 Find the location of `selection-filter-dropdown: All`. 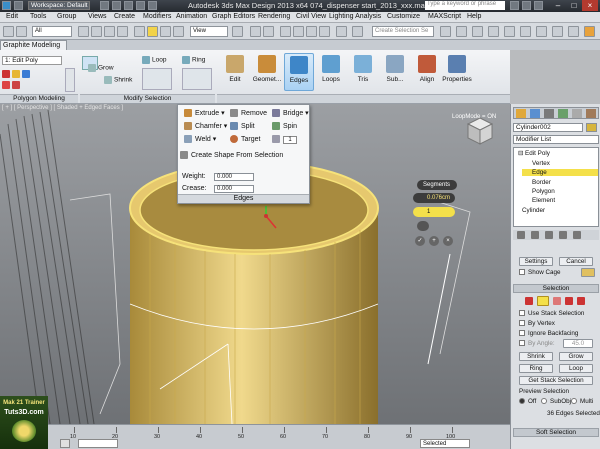

selection-filter-dropdown: All is located at coordinates (52, 31).